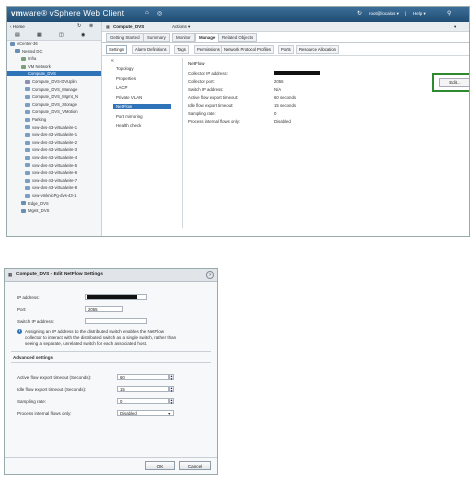  What do you see at coordinates (143, 377) in the screenshot?
I see `active-timeout-input: 60` at bounding box center [143, 377].